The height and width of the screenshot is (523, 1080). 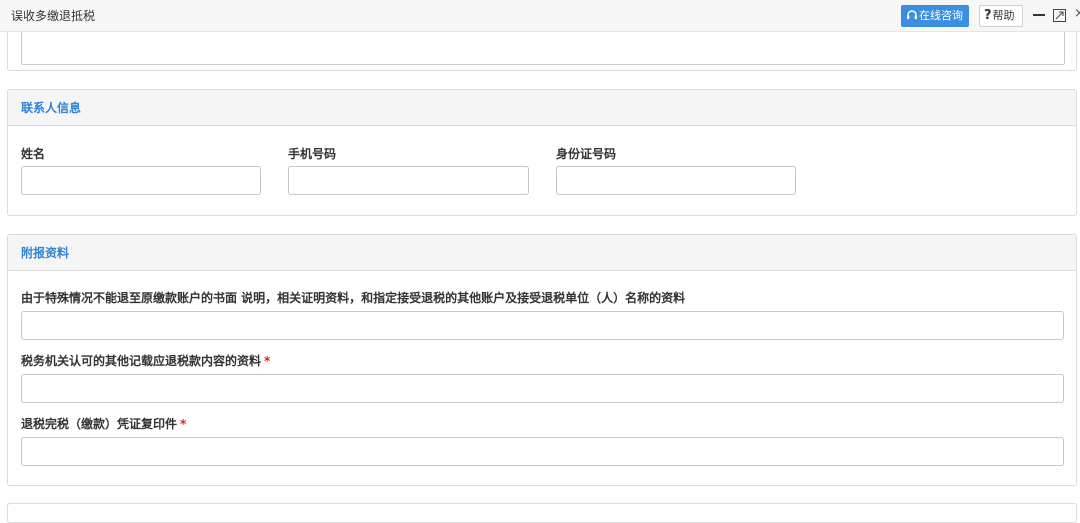 I want to click on doc3-label: 退税完税（缴款）凭证复印件, so click(x=99, y=424).